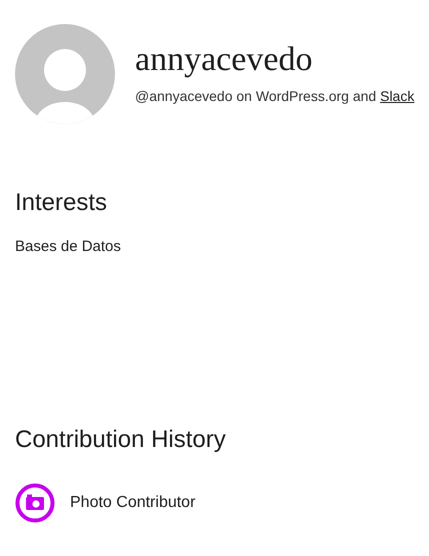 The image size is (429, 556). What do you see at coordinates (274, 96) in the screenshot?
I see `byline-text: @annyacevedo on WordPress.org and Slack` at bounding box center [274, 96].